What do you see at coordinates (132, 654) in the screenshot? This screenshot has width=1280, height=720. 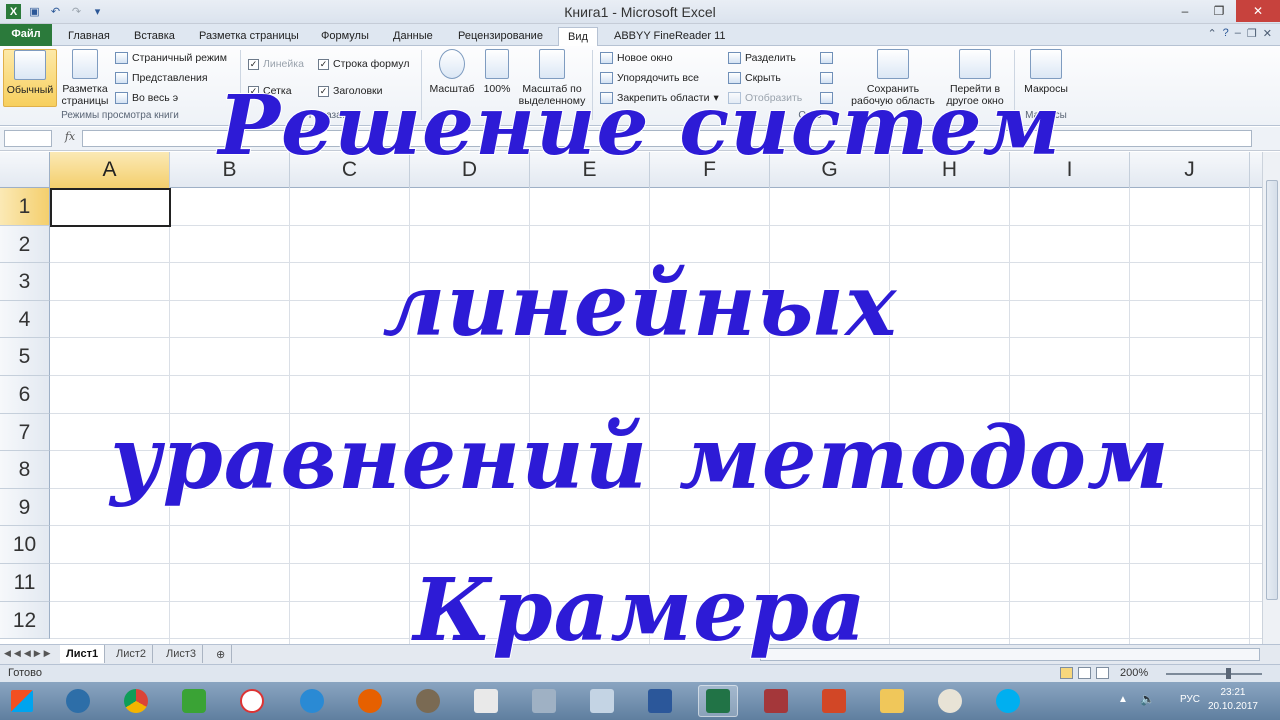 I see `sheet-tab-2: Лист2` at bounding box center [132, 654].